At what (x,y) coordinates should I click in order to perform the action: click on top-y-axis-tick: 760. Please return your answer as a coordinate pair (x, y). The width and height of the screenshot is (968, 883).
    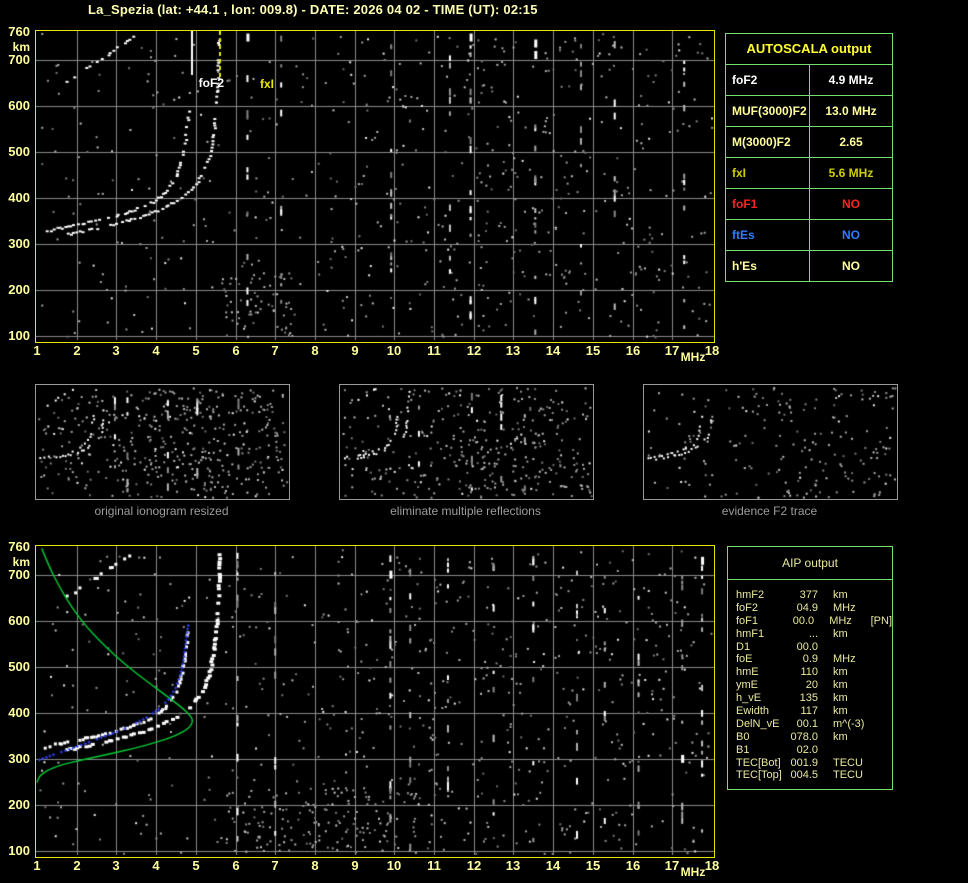
    Looking at the image, I should click on (19, 31).